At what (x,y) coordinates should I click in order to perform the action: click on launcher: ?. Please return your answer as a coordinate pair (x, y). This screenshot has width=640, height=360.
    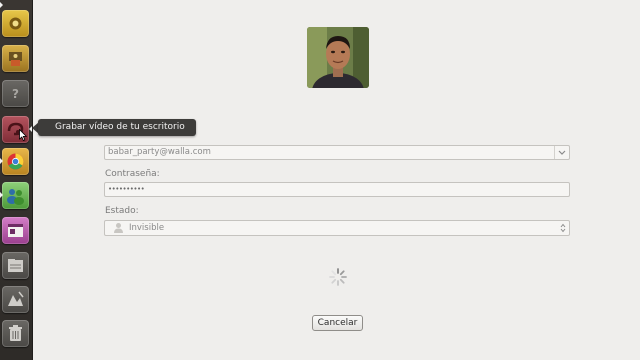
    Looking at the image, I should click on (16, 180).